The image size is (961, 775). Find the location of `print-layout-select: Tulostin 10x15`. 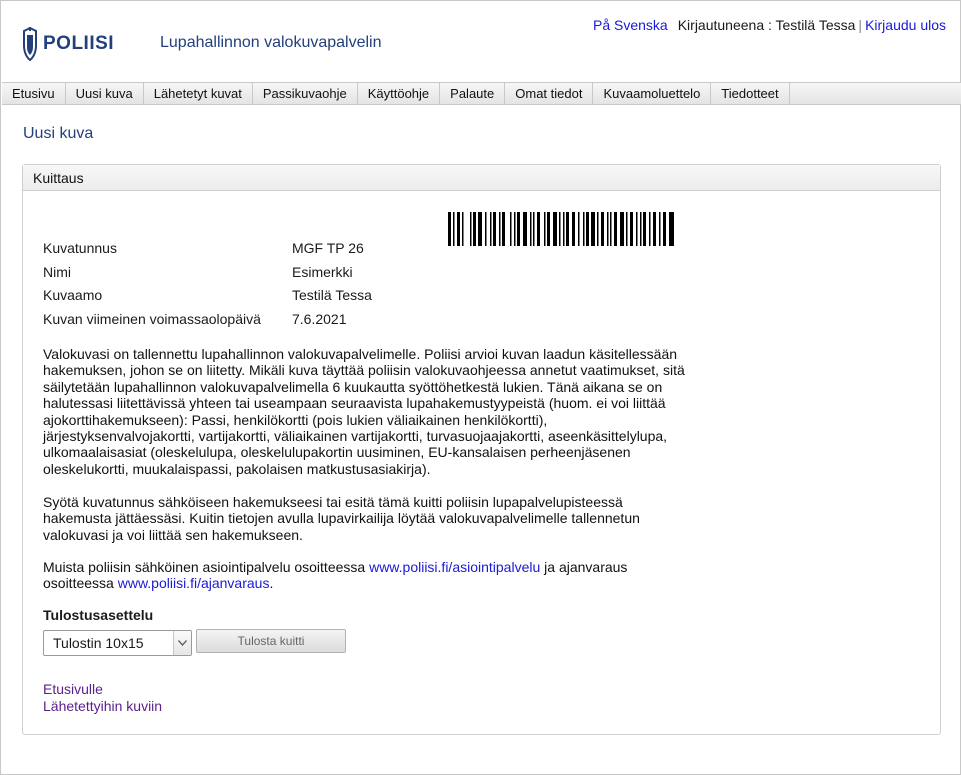

print-layout-select: Tulostin 10x15 is located at coordinates (117, 643).